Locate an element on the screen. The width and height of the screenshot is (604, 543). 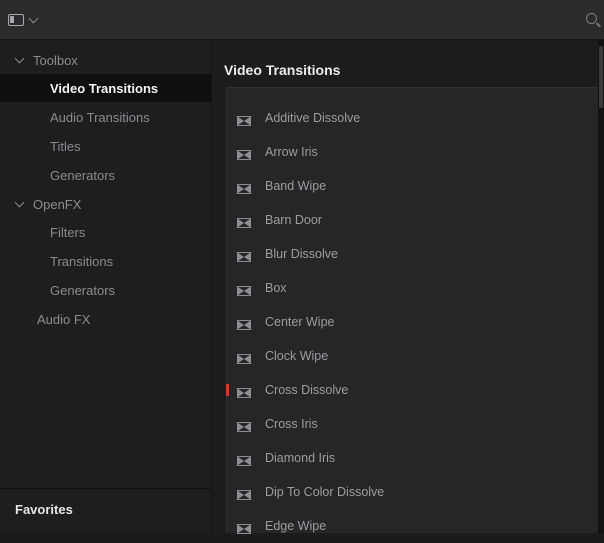
transition-item: Dip To Color Dissolve is located at coordinates (412, 492).